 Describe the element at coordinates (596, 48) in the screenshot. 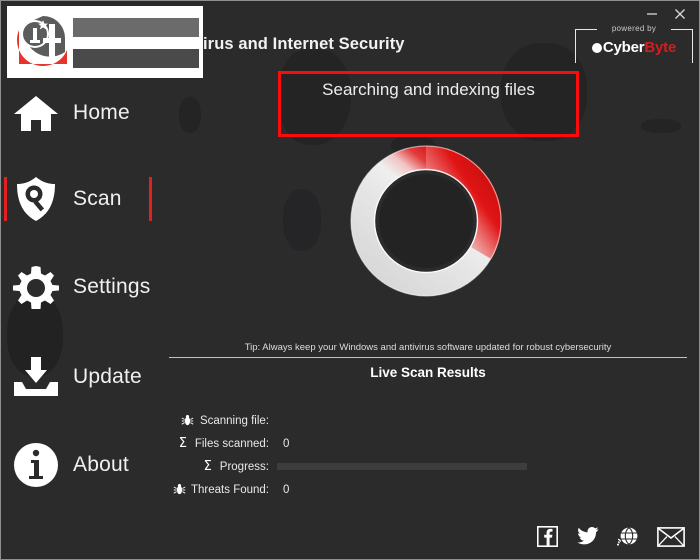

I see `cyberbyte-mark-icon` at that location.